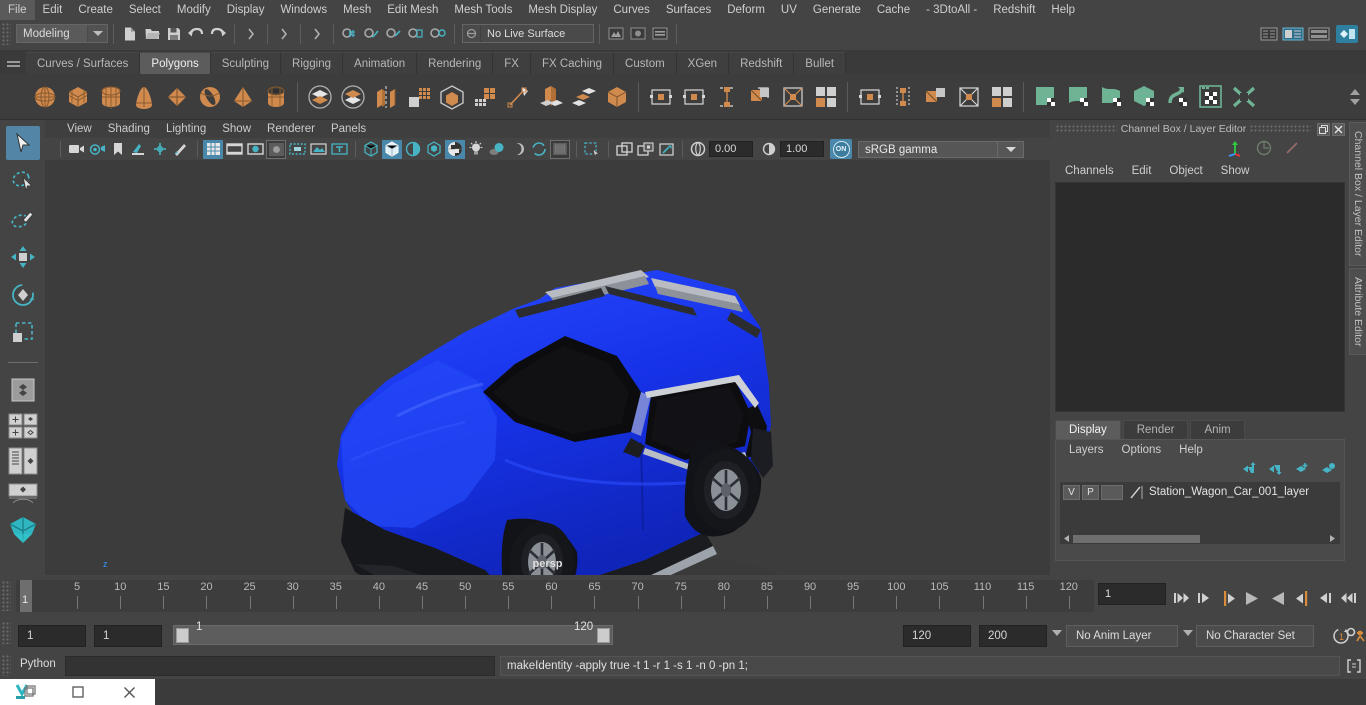 The height and width of the screenshot is (705, 1366). What do you see at coordinates (209, 97) in the screenshot?
I see `poly-torus-icon` at bounding box center [209, 97].